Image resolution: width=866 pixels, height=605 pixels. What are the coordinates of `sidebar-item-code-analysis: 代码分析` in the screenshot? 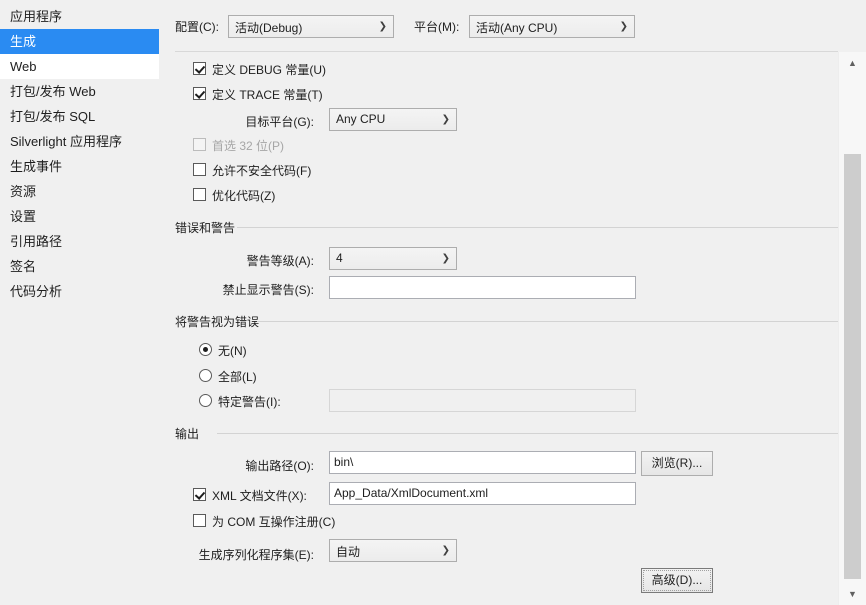 It's located at (79, 291).